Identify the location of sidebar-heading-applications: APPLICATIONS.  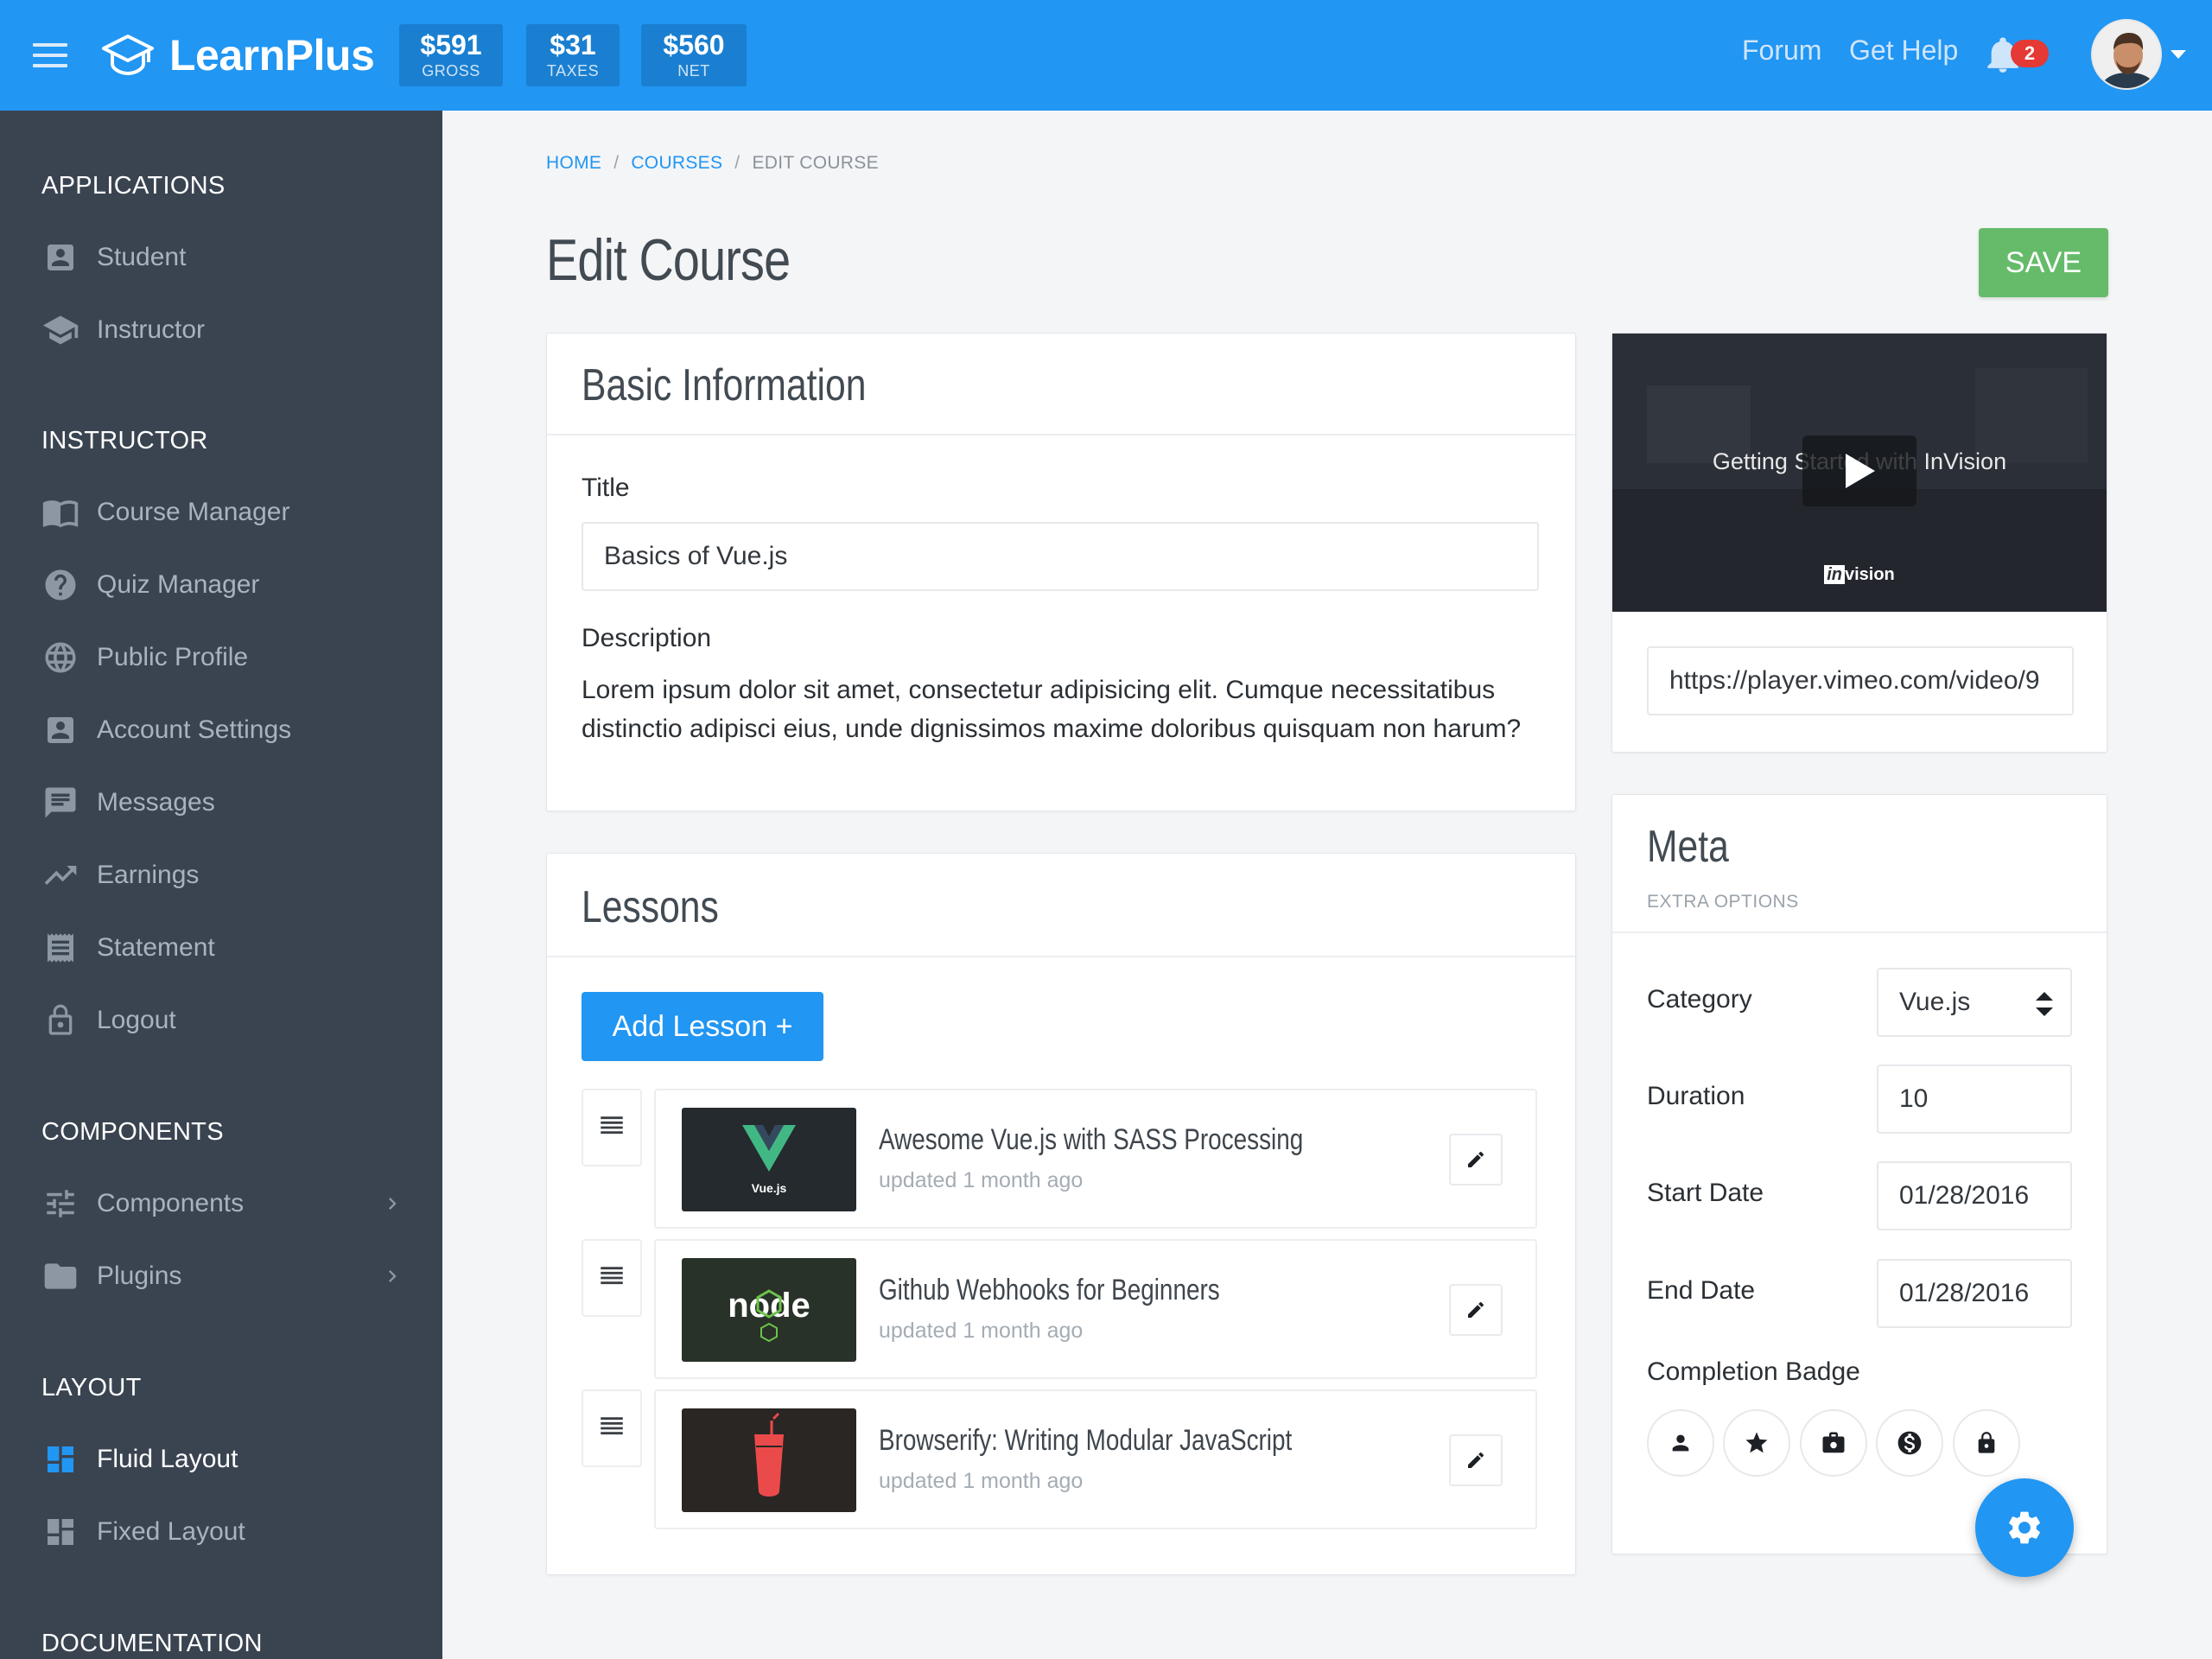
(133, 186).